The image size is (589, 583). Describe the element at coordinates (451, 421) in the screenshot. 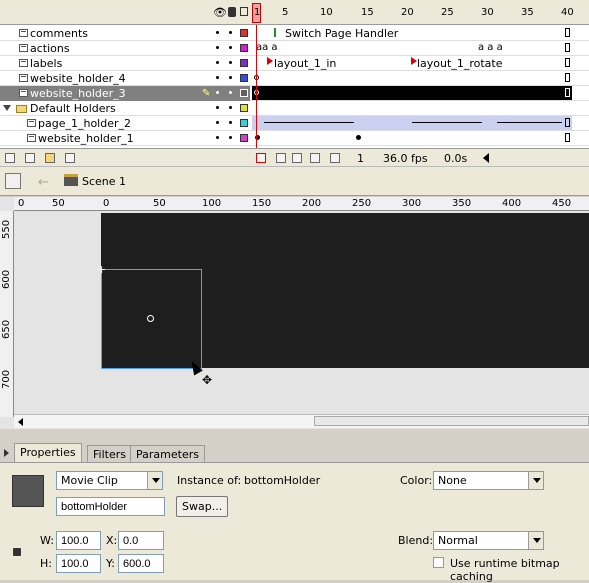

I see `scroll-thumb` at that location.